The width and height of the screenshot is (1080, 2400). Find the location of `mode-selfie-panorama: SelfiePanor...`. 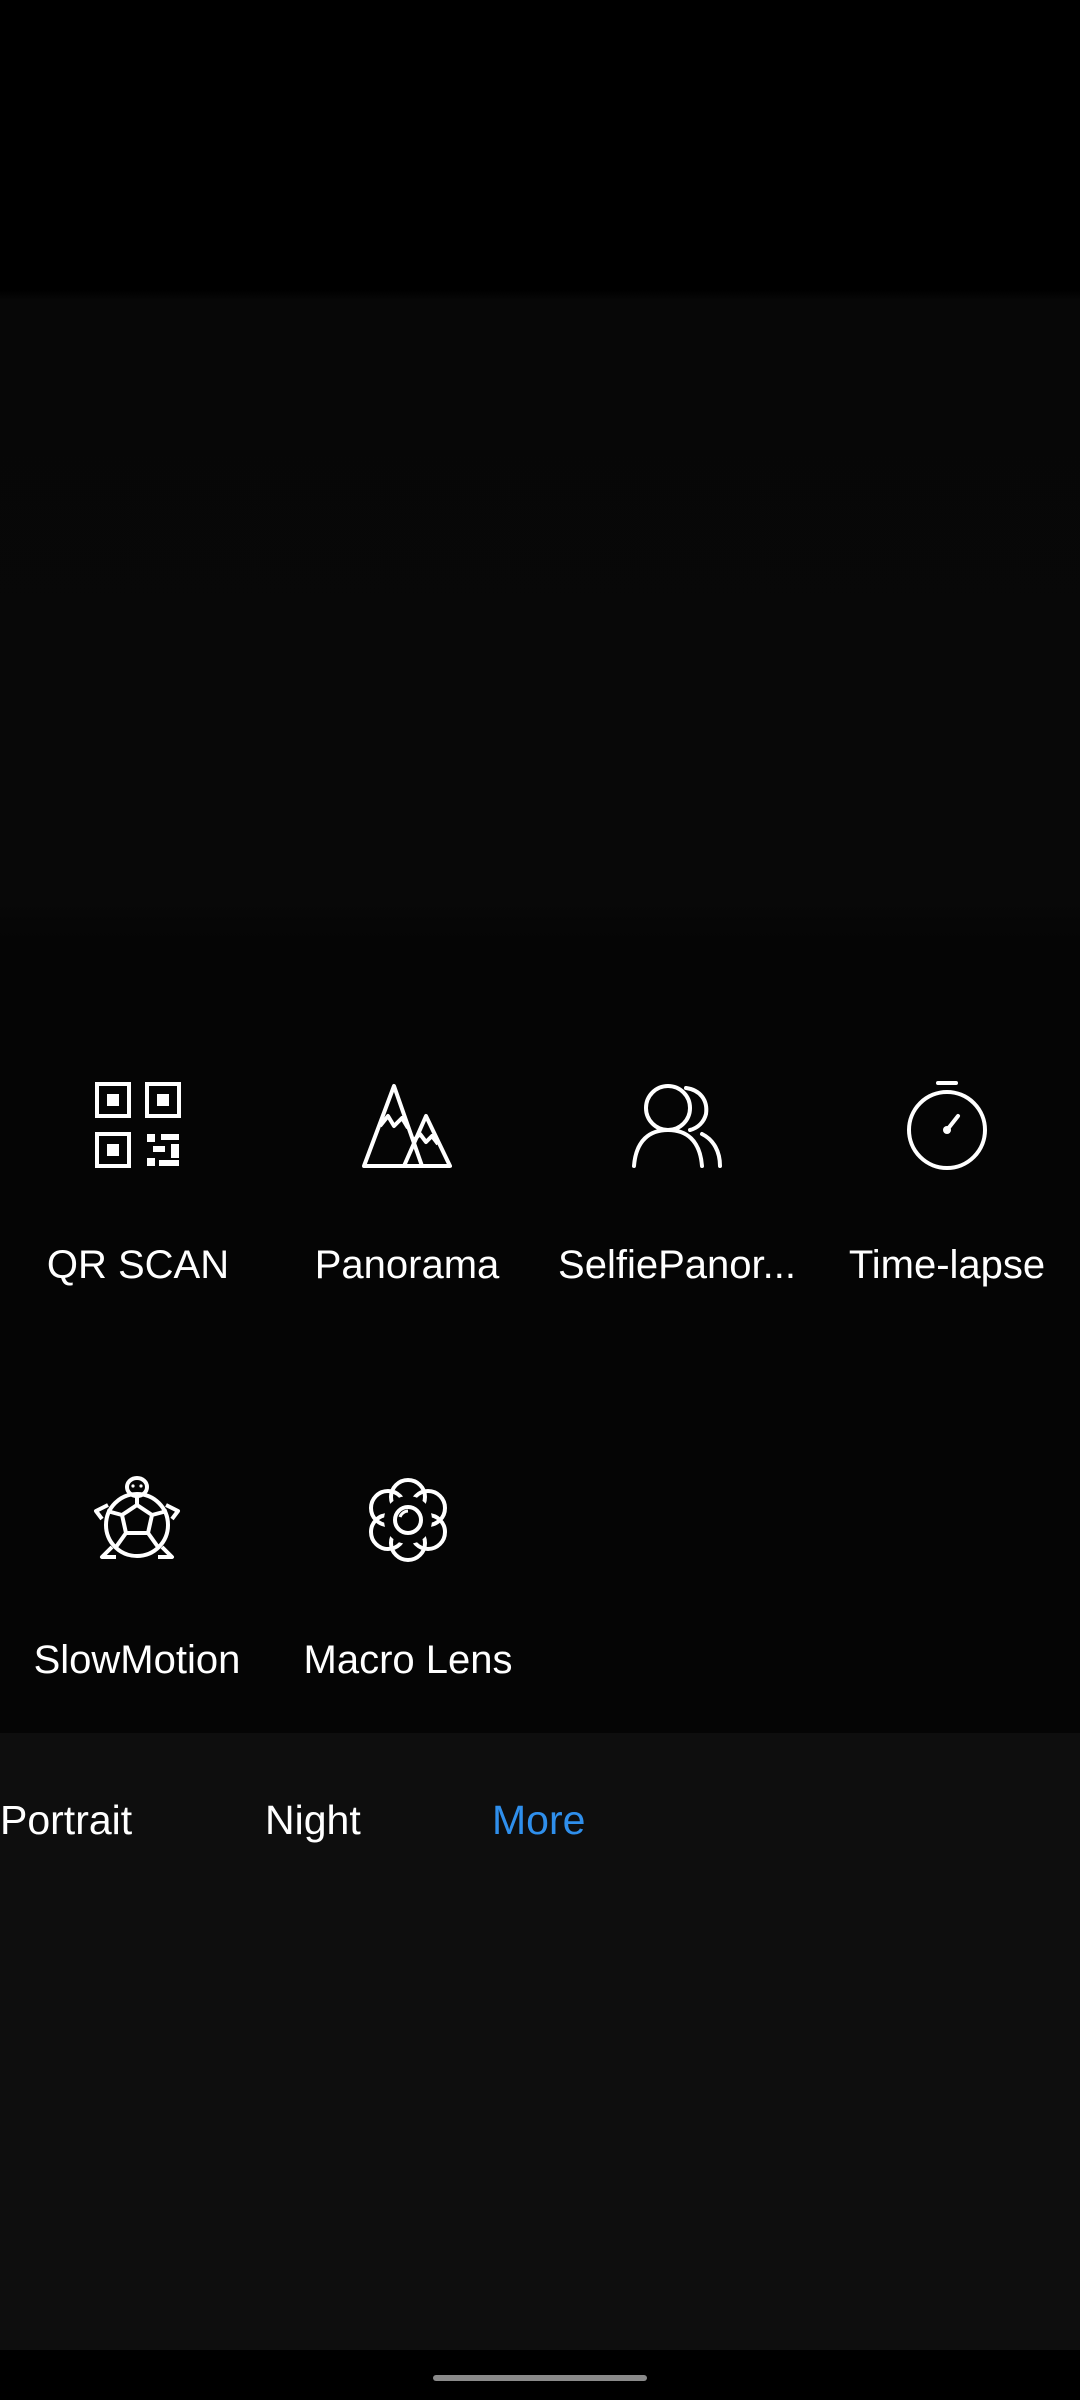

mode-selfie-panorama: SelfiePanor... is located at coordinates (677, 1170).